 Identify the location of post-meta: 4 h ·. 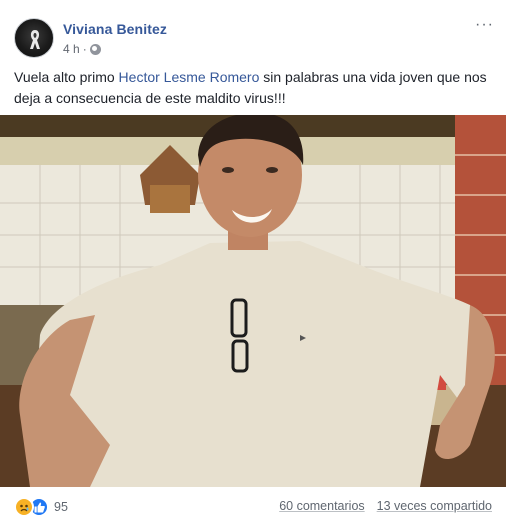
(82, 49).